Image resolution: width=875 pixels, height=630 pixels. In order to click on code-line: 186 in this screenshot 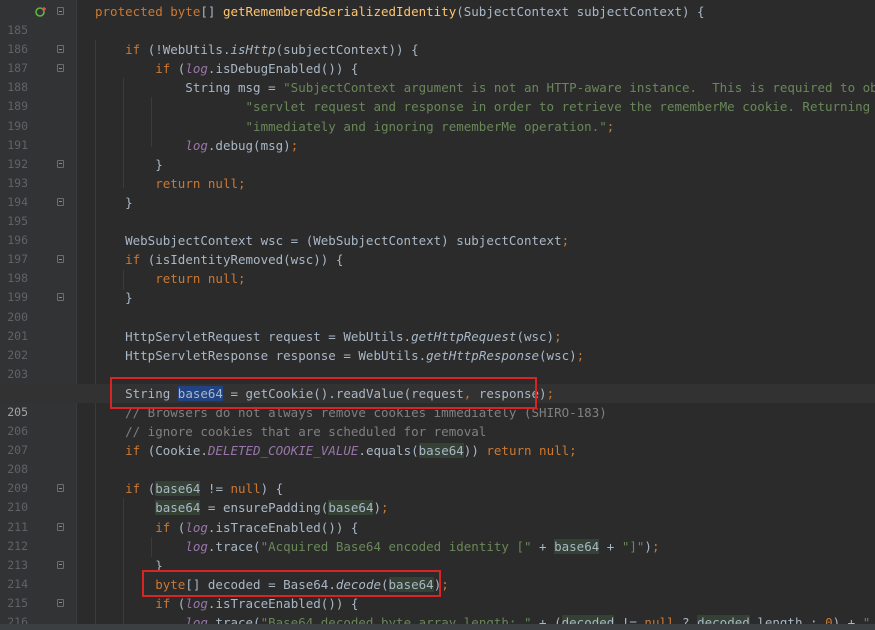, I will do `click(437, 38)`.